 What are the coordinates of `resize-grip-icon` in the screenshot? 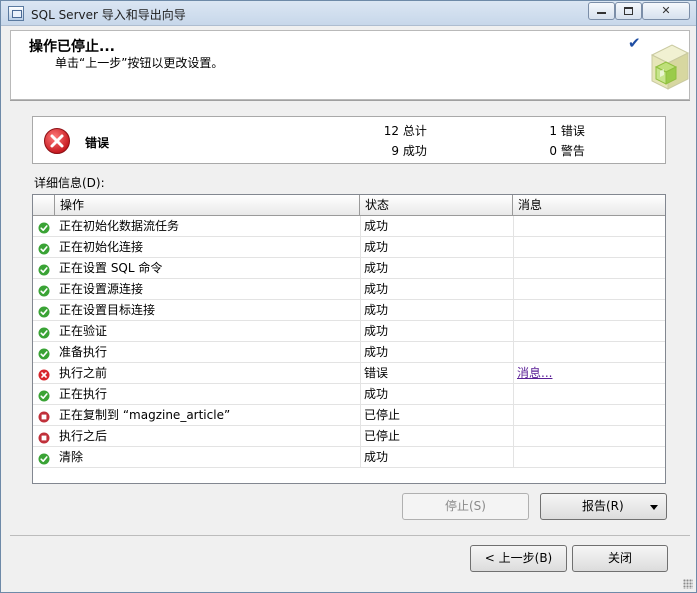 It's located at (688, 584).